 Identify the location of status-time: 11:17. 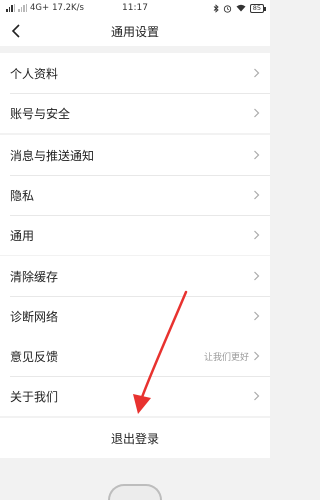
(135, 8).